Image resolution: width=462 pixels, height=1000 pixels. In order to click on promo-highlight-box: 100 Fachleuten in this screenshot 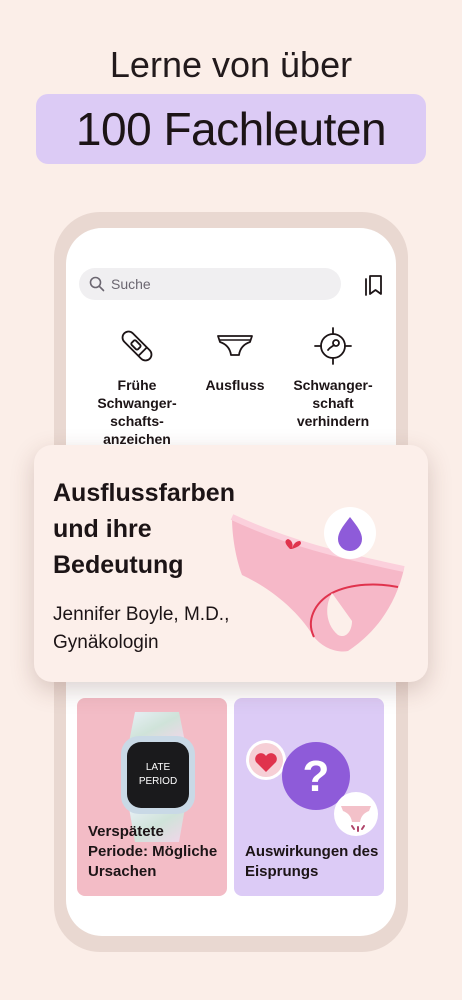, I will do `click(231, 129)`.